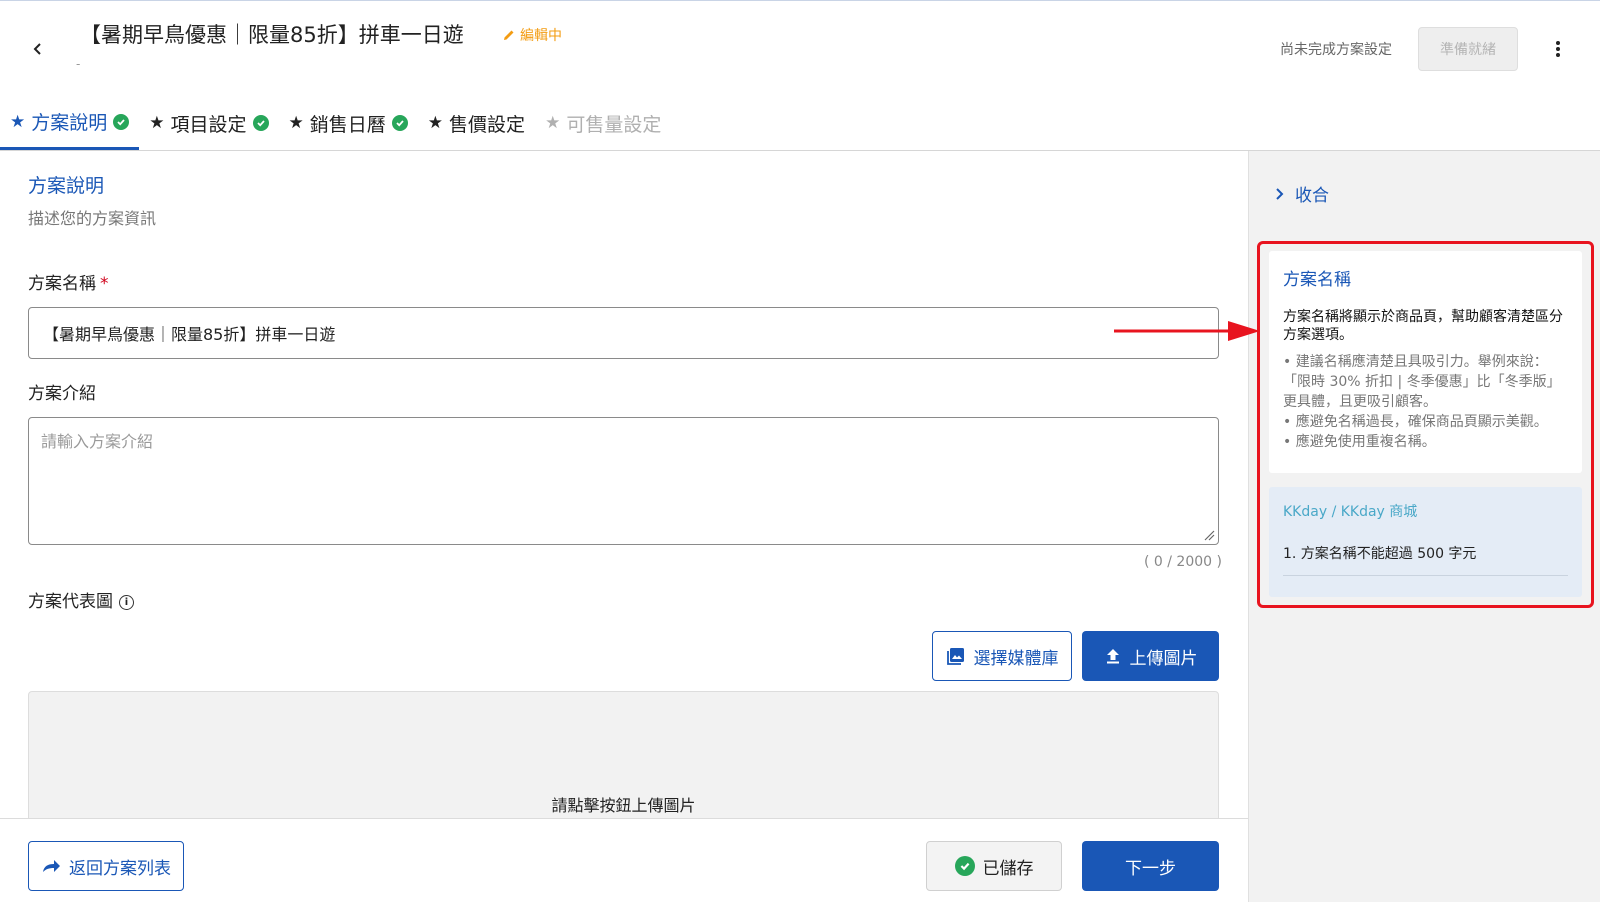 The image size is (1600, 902). I want to click on upload-image-button: 上傳圖片, so click(1150, 656).